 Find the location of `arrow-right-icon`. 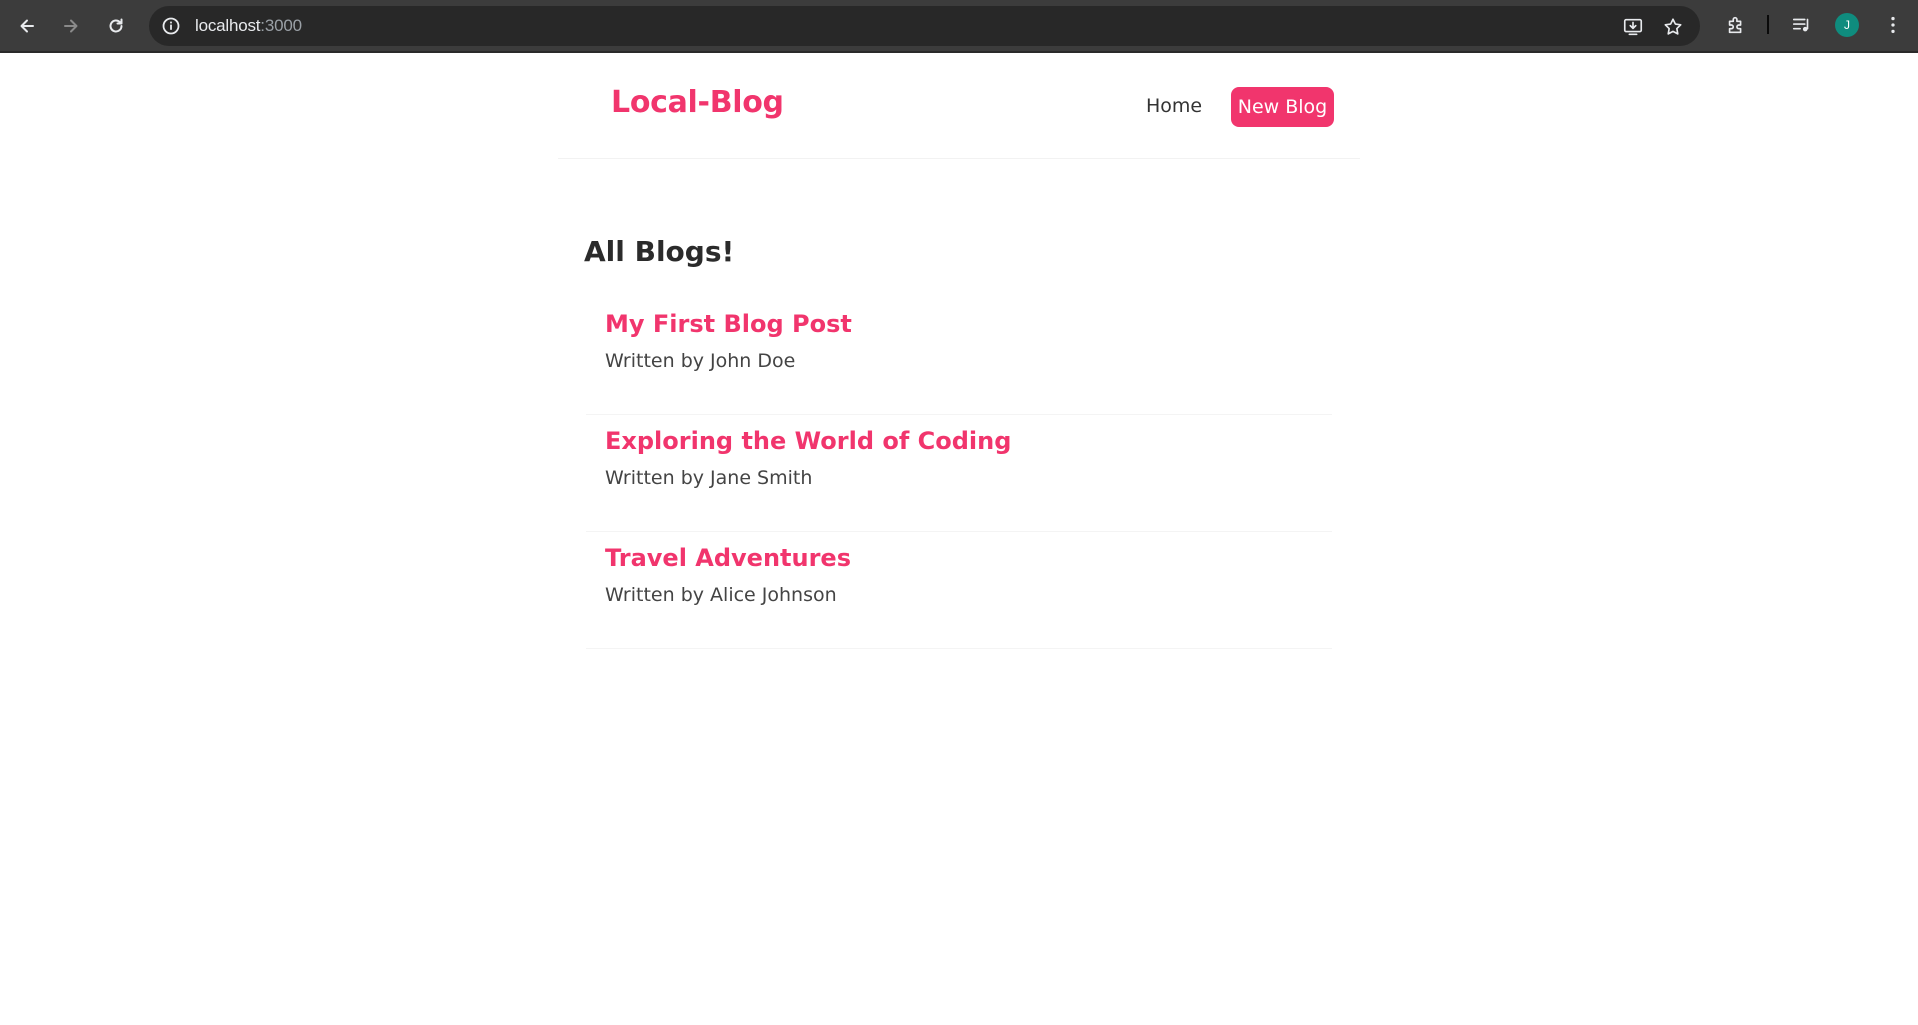

arrow-right-icon is located at coordinates (71, 26).